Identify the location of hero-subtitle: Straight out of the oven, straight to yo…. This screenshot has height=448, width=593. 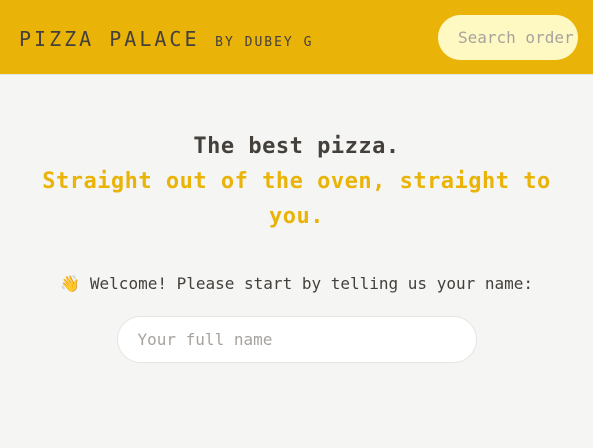
(296, 199).